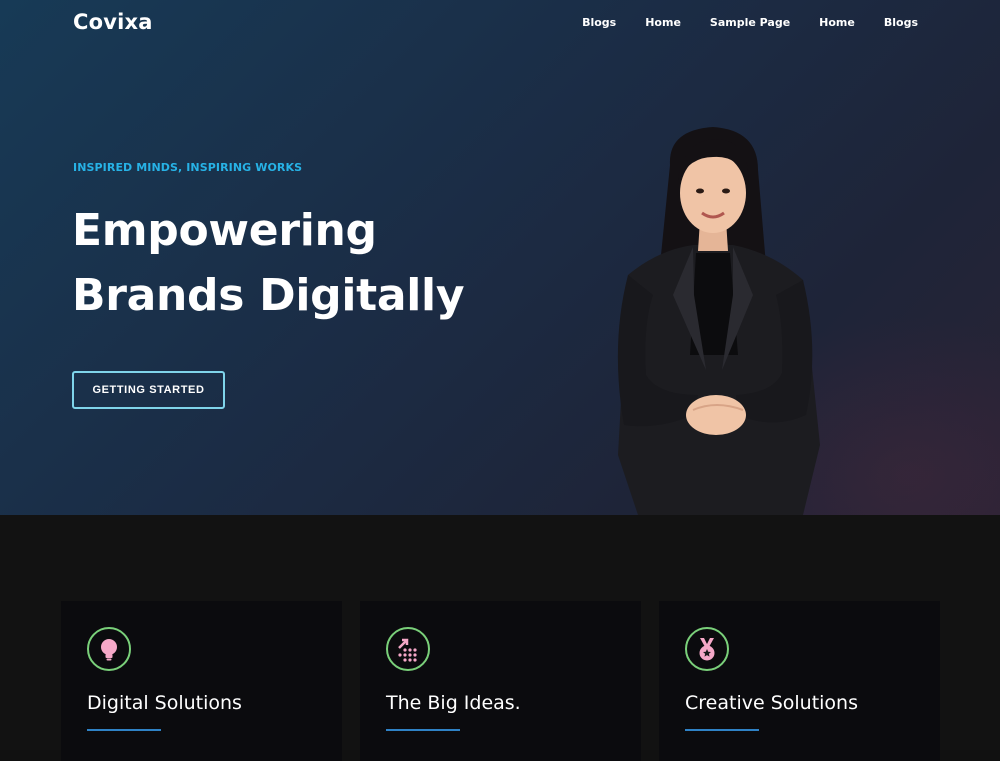 The width and height of the screenshot is (1000, 761). What do you see at coordinates (799, 681) in the screenshot?
I see `feature-card-creative-solutions: Creative Solutions` at bounding box center [799, 681].